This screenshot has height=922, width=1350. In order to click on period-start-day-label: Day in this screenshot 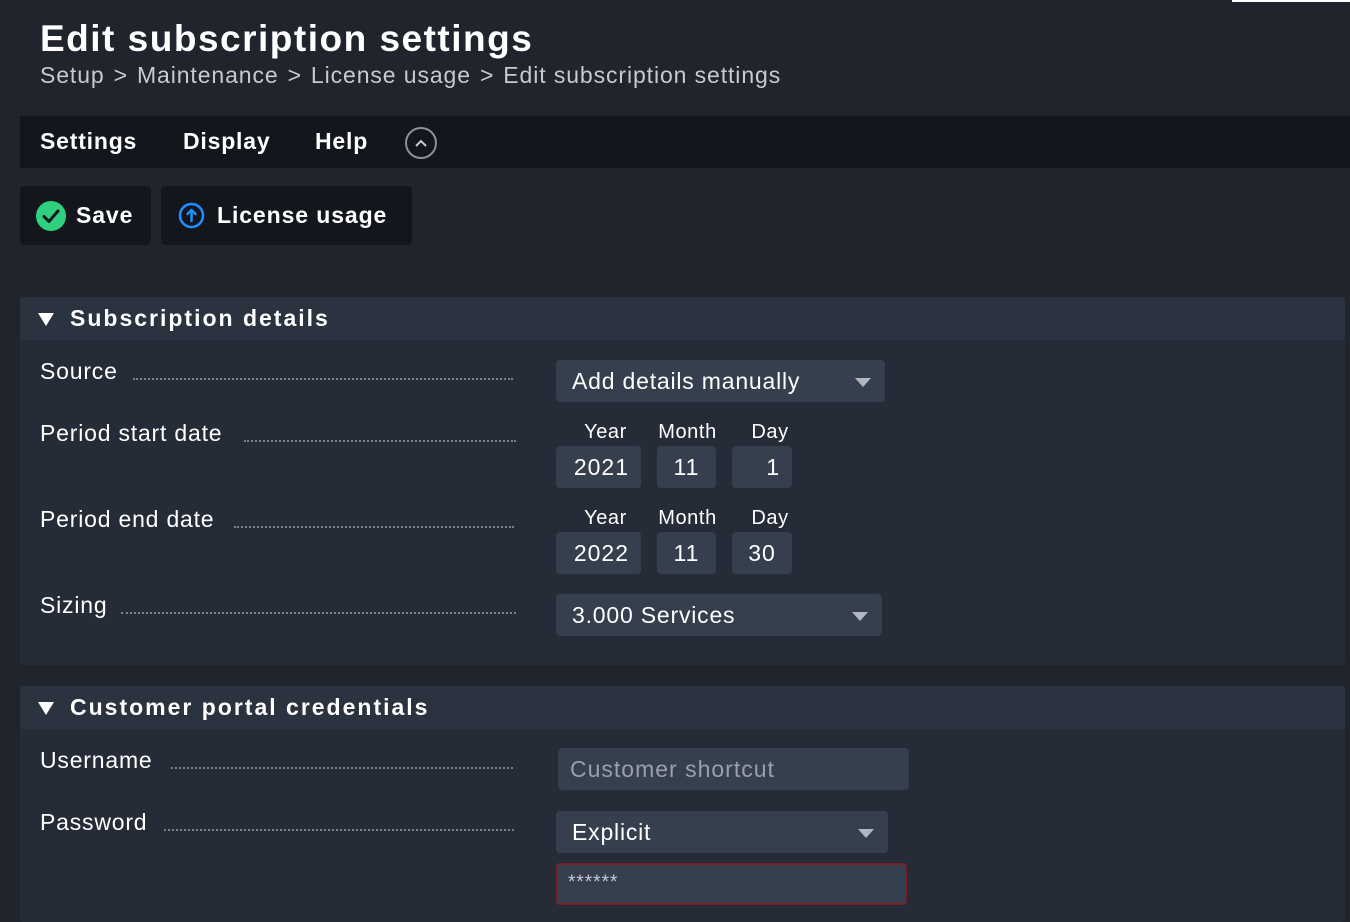, I will do `click(770, 432)`.